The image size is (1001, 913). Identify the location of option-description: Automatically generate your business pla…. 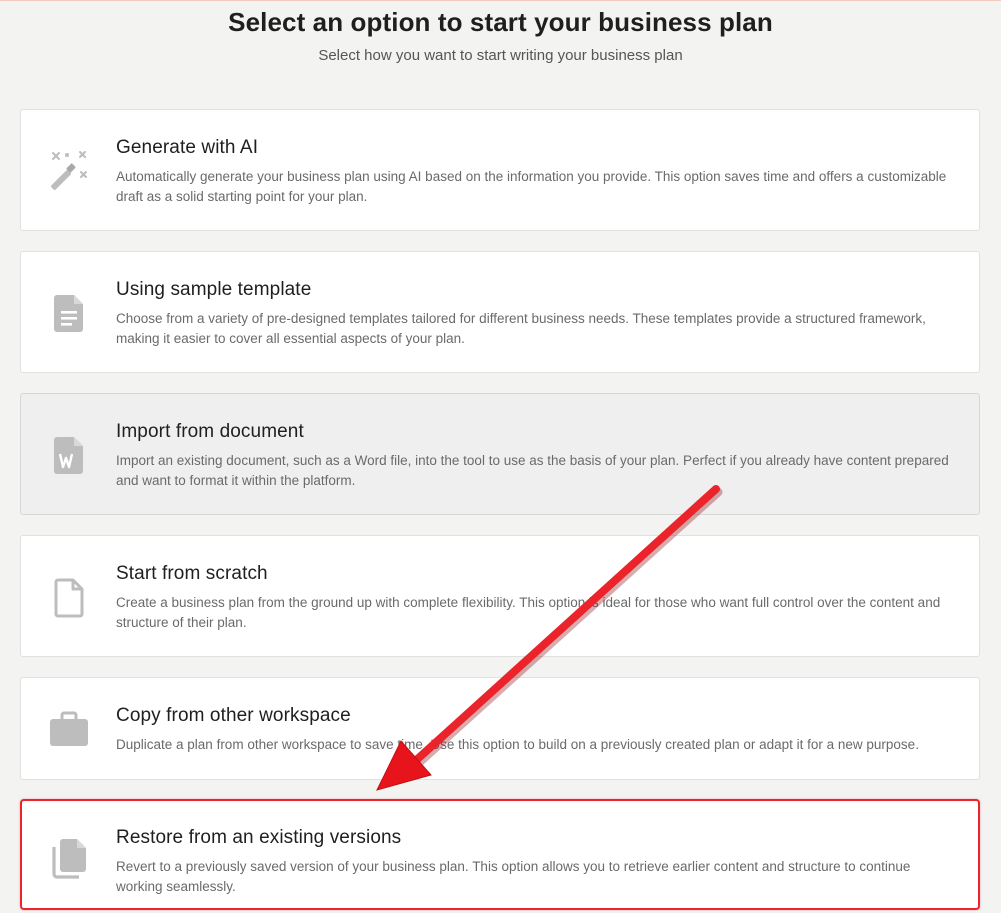
(531, 186).